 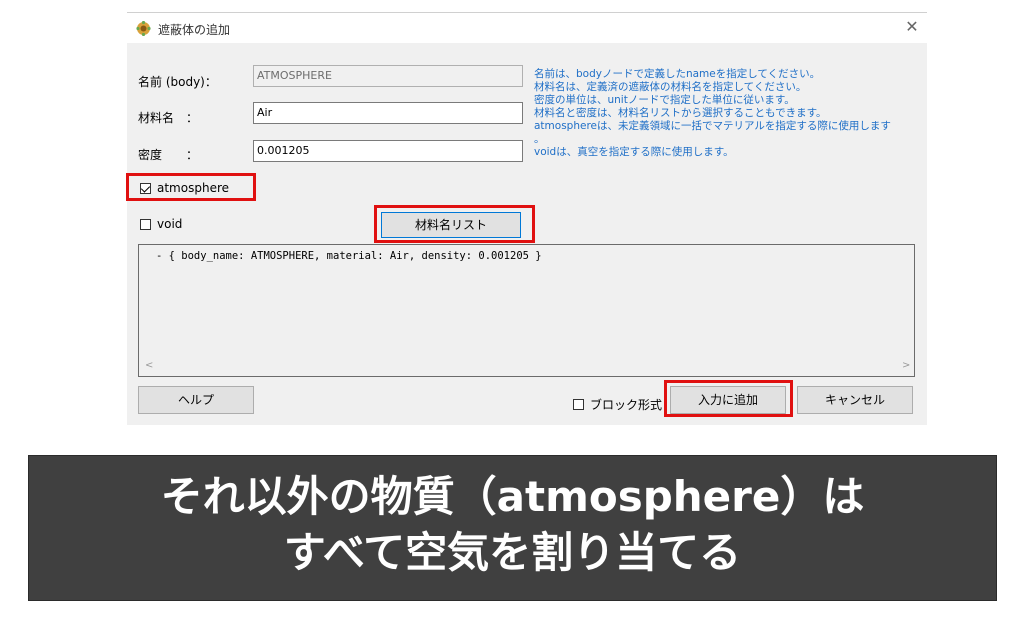 I want to click on atmosphere-highlight, so click(x=191, y=187).